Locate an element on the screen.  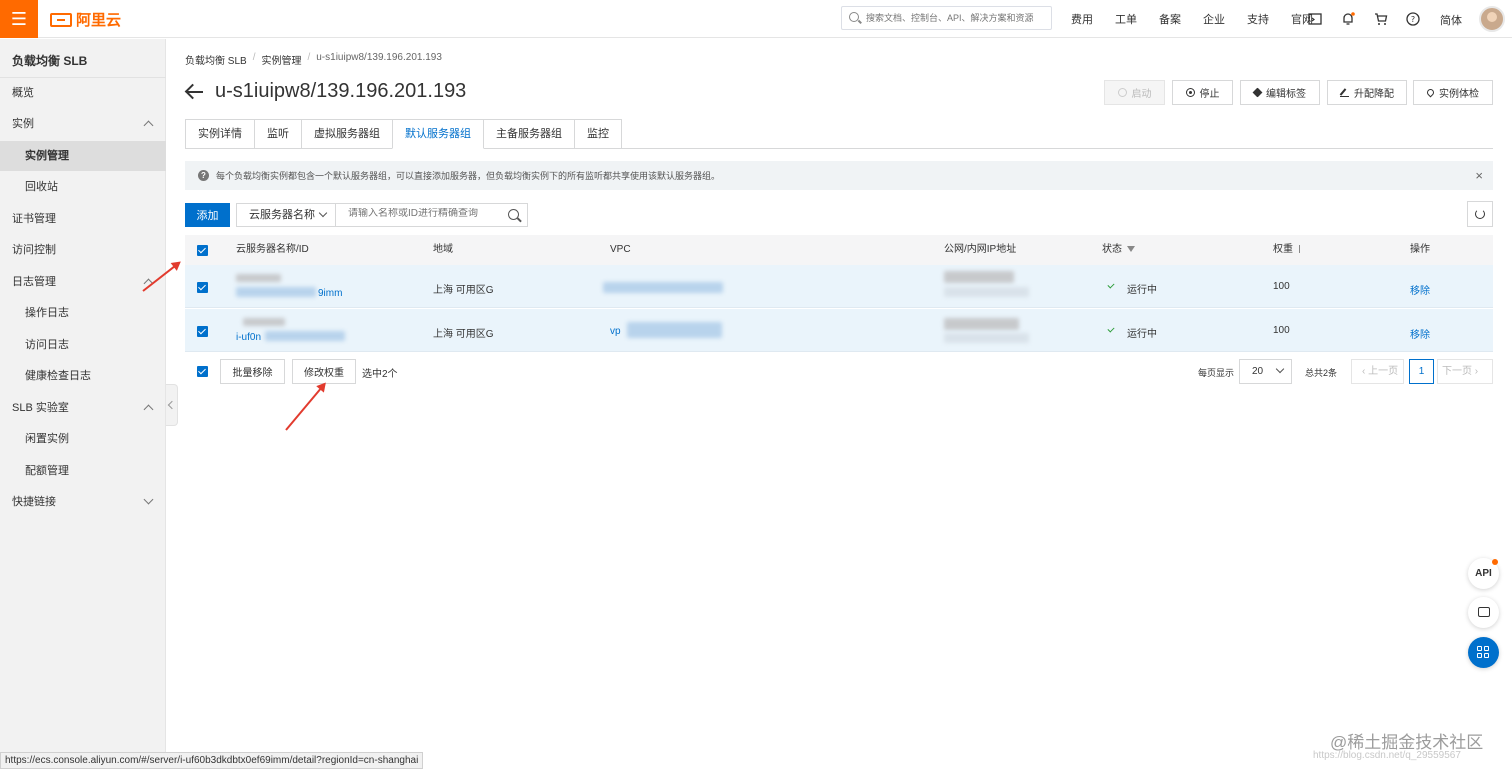
annotation-arrow is located at coordinates (305, 407).